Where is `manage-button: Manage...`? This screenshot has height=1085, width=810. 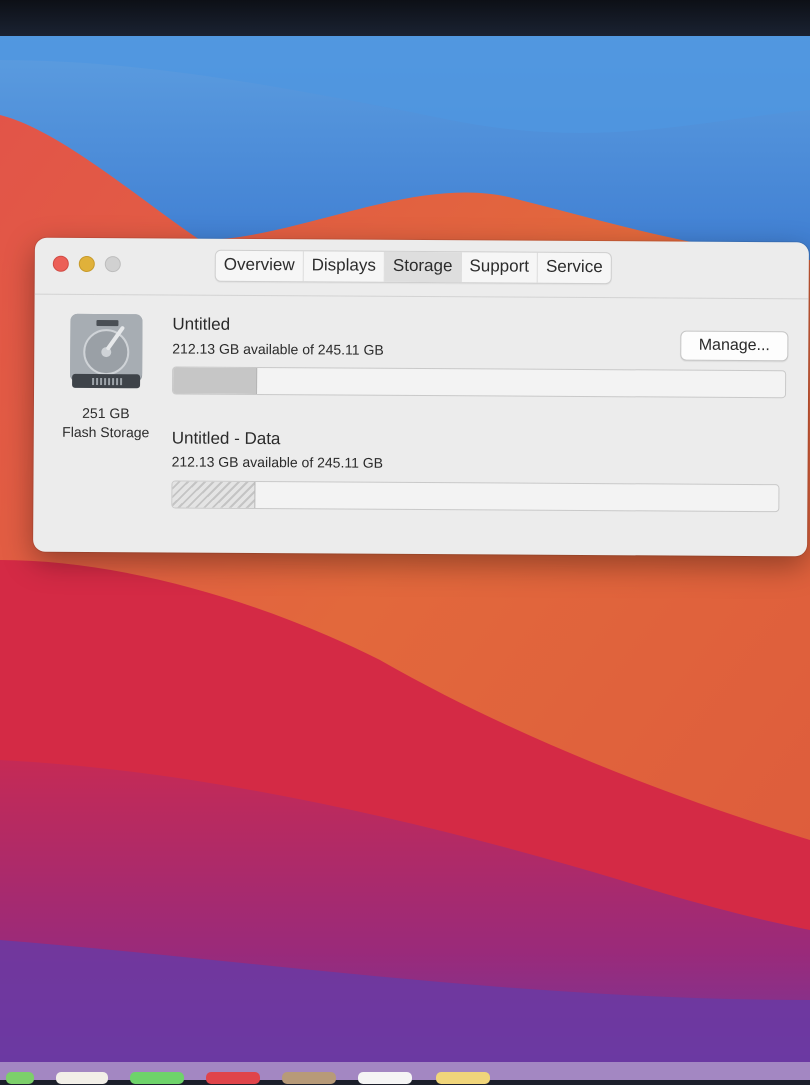
manage-button: Manage... is located at coordinates (734, 346).